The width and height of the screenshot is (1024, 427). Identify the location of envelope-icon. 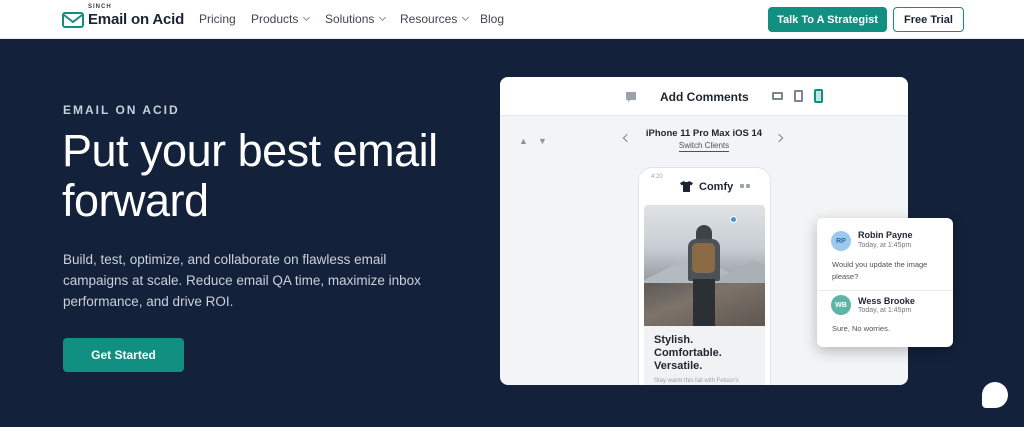
(73, 20).